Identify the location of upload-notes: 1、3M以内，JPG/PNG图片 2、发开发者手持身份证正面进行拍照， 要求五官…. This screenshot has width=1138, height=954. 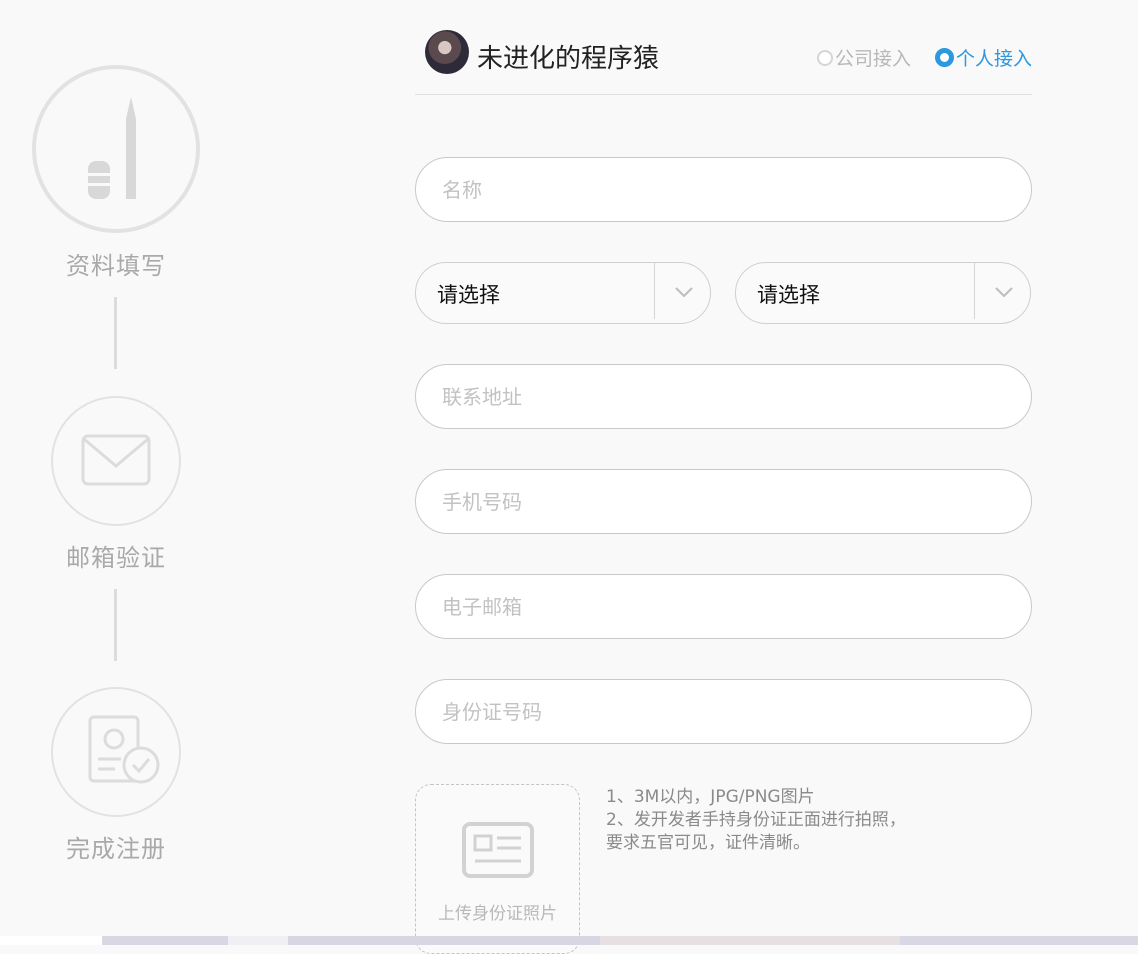
(756, 820).